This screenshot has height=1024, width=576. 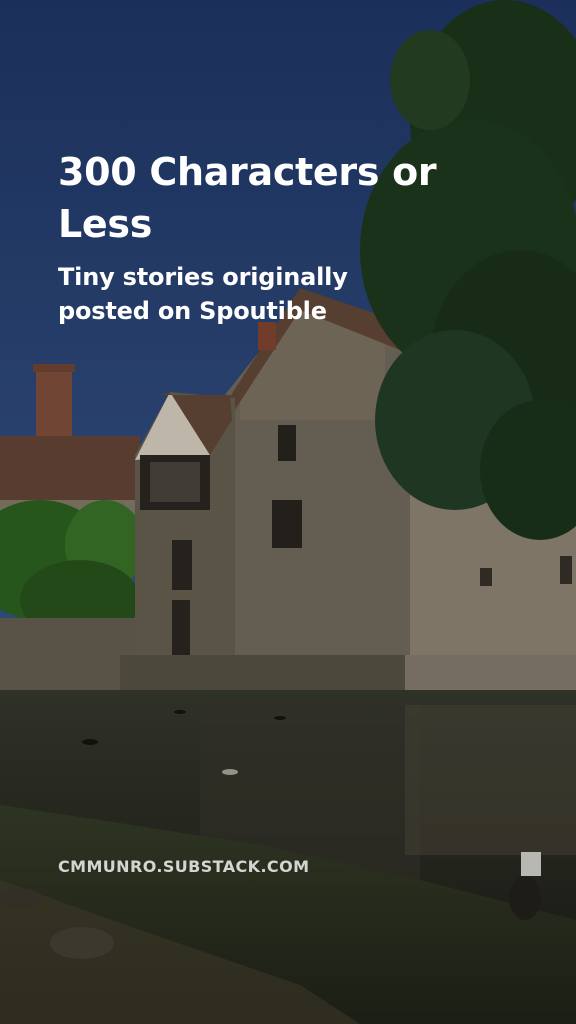 What do you see at coordinates (70, 654) in the screenshot?
I see `garden-wall` at bounding box center [70, 654].